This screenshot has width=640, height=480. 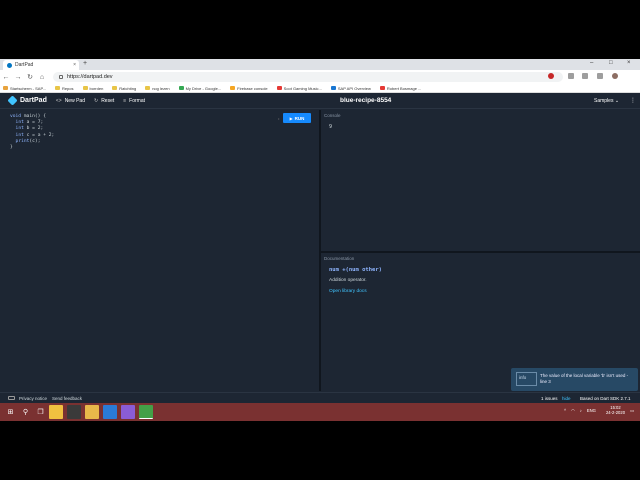 I want to click on doc-signature: num +(num other), so click(x=355, y=270).